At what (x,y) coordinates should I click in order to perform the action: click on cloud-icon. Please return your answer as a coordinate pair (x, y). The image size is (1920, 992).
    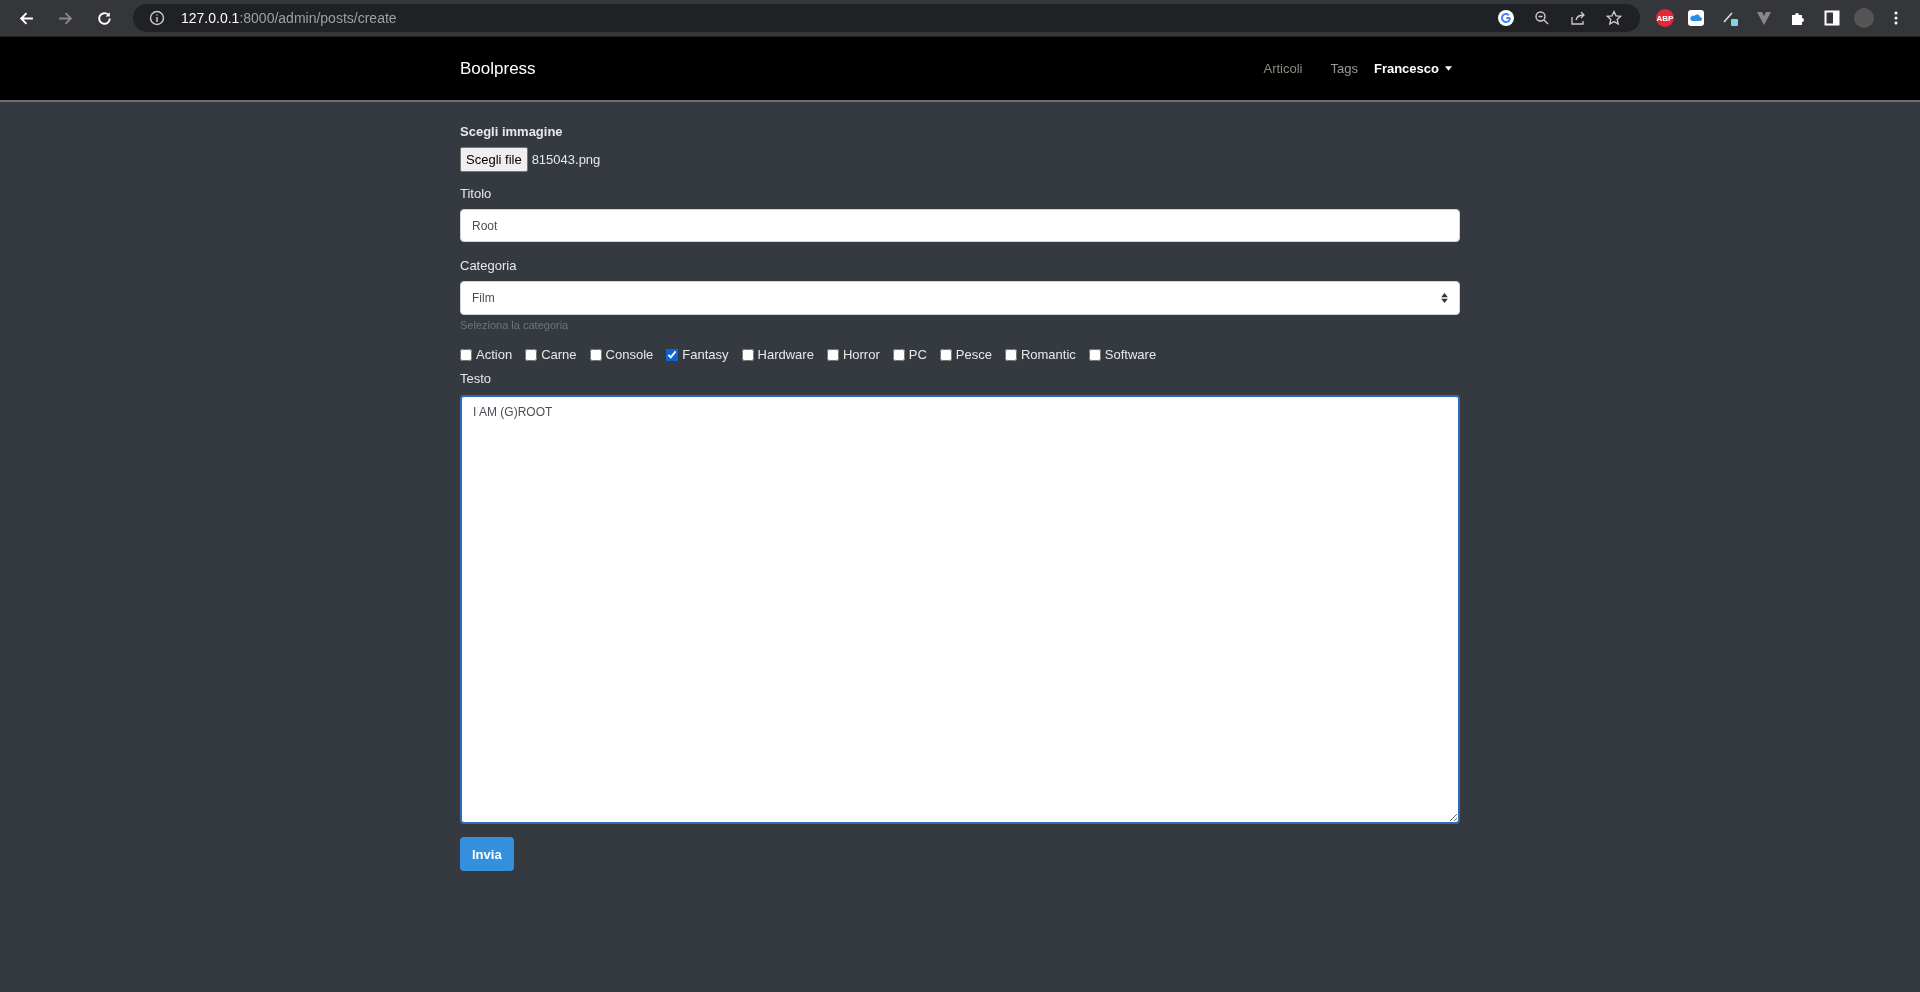
    Looking at the image, I should click on (1696, 18).